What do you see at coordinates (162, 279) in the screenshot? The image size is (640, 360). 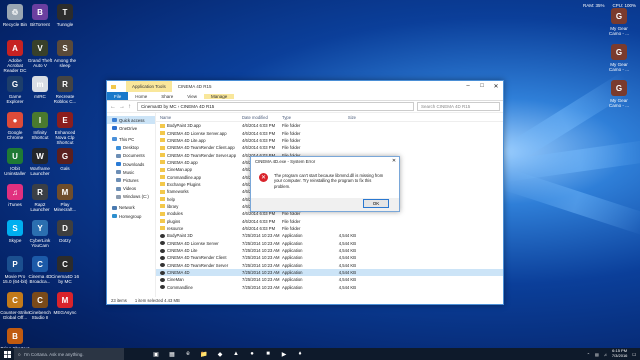 I see `app-icon` at bounding box center [162, 279].